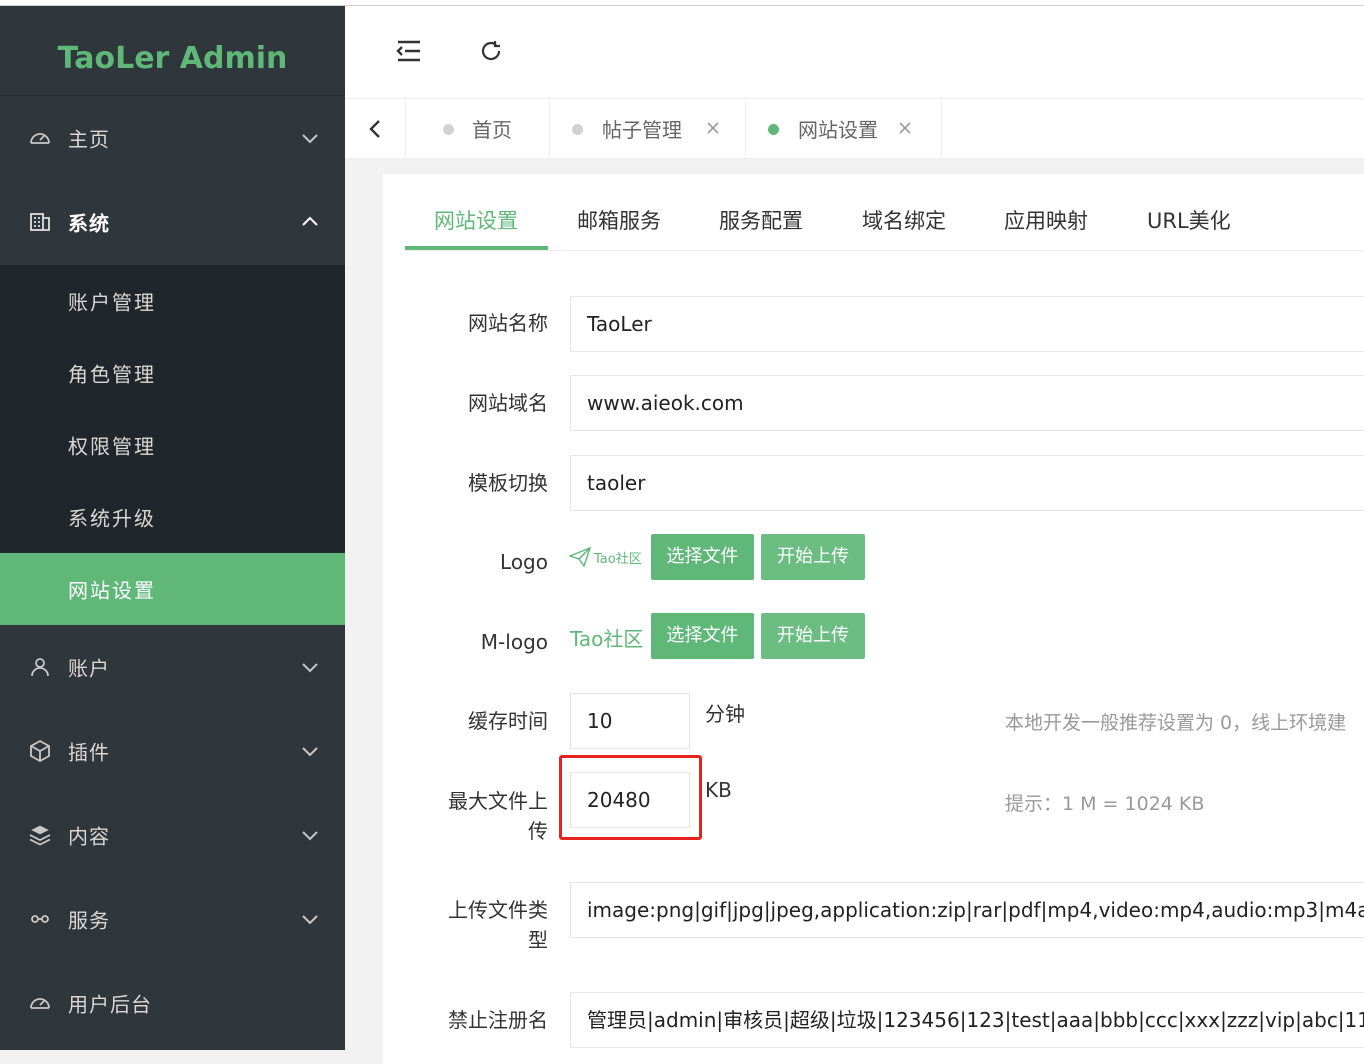  What do you see at coordinates (967, 324) in the screenshot?
I see `site-name-input: TaoLer` at bounding box center [967, 324].